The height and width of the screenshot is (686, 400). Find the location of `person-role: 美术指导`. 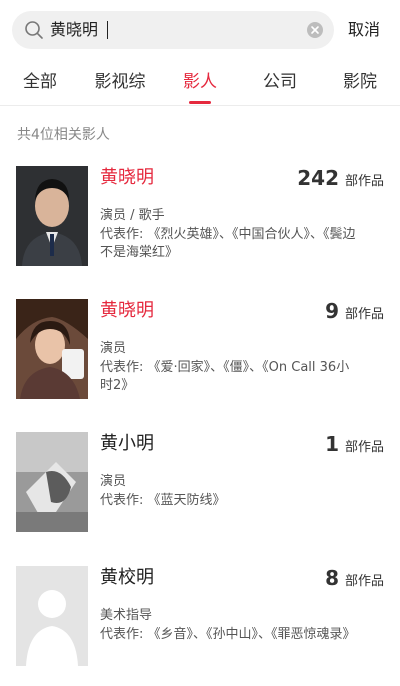

person-role: 美术指导 is located at coordinates (126, 615).